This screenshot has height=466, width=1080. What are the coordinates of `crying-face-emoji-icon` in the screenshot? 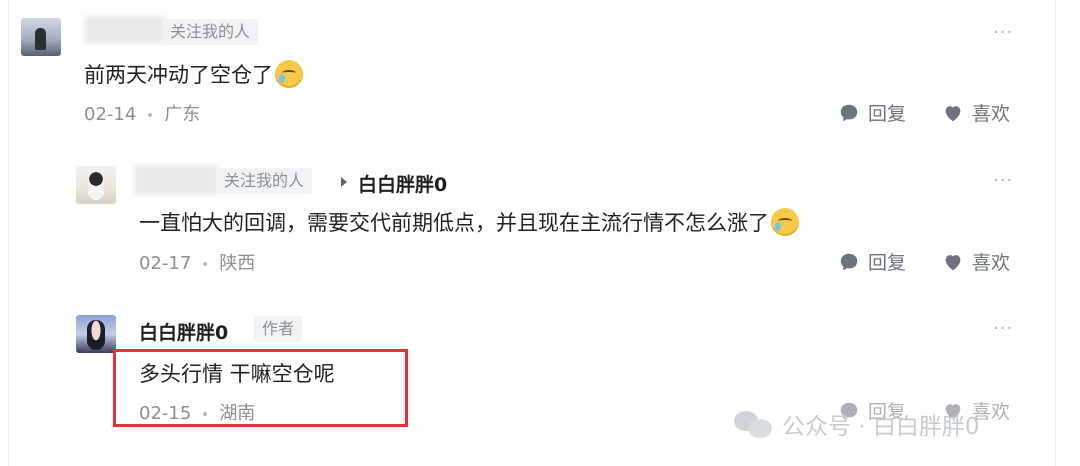 It's located at (785, 222).